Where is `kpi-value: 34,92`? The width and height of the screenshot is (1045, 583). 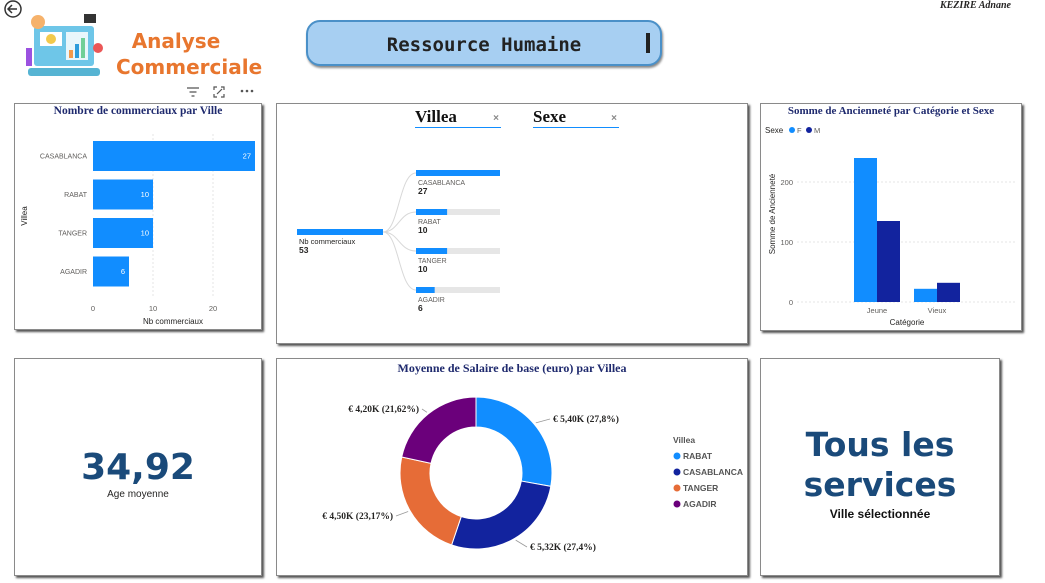 kpi-value: 34,92 is located at coordinates (138, 467).